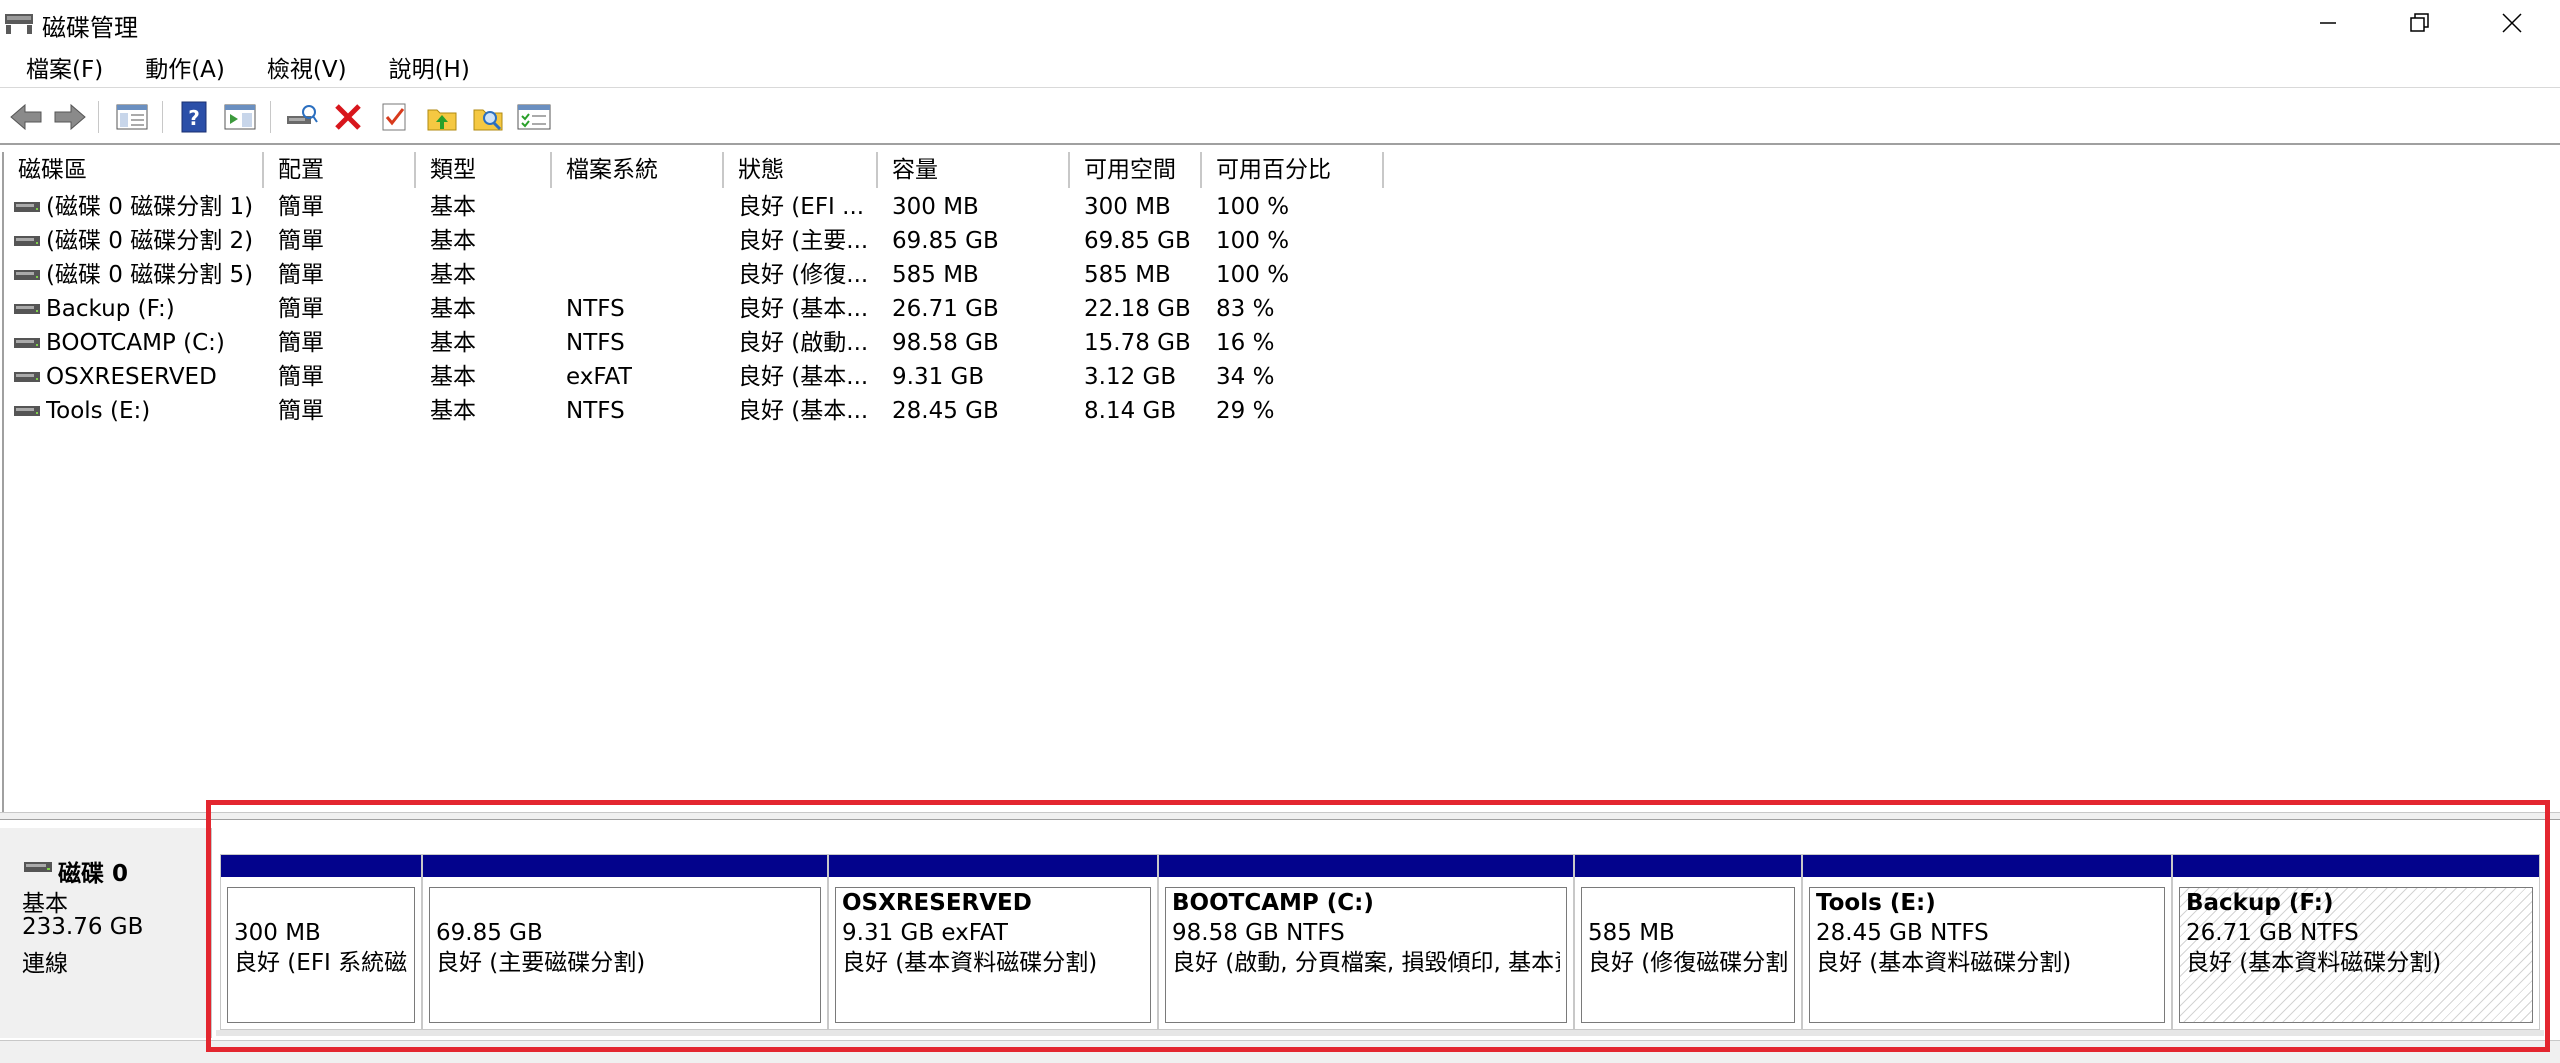  Describe the element at coordinates (131, 377) in the screenshot. I see `cell-volume: OSXRESERVED` at that location.